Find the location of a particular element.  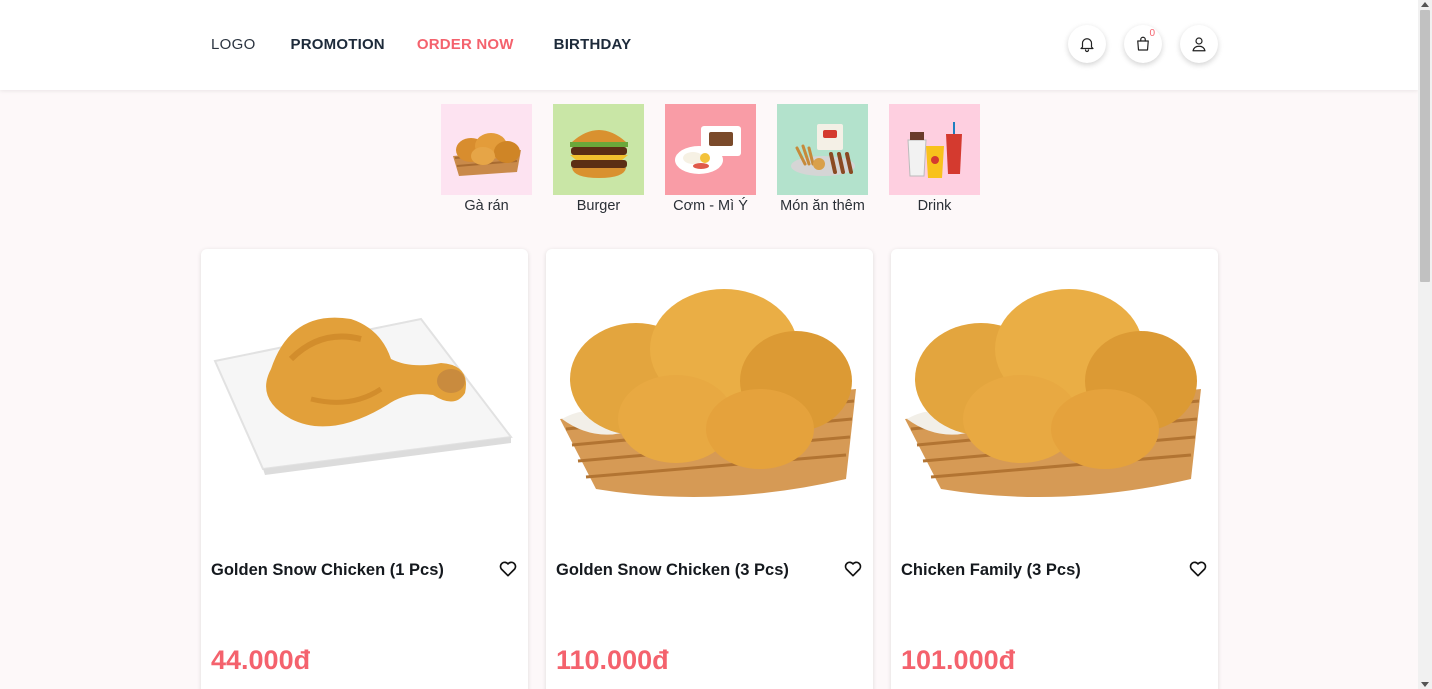

category-drink: Drink is located at coordinates (934, 159).